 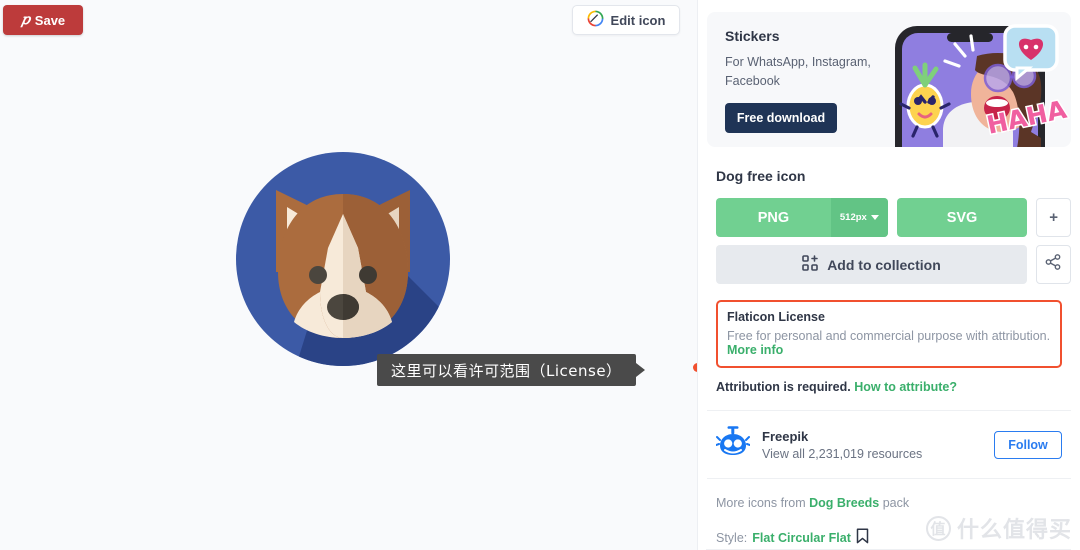 What do you see at coordinates (595, 20) in the screenshot?
I see `brush-pen-icon` at bounding box center [595, 20].